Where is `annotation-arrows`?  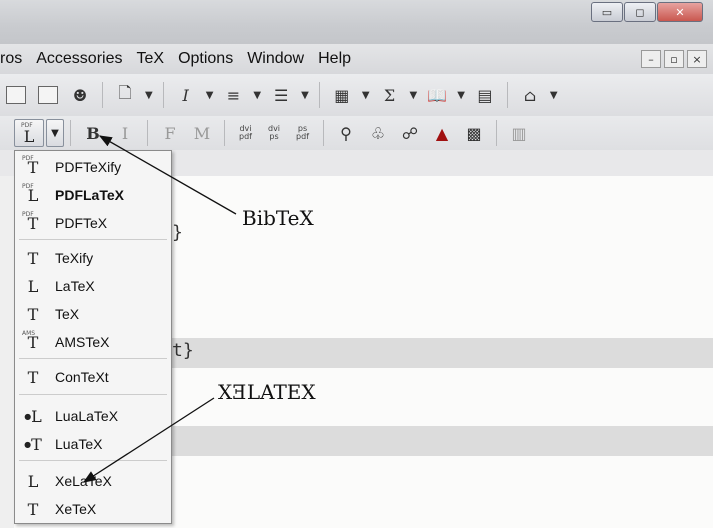
annotation-arrows is located at coordinates (159, 309).